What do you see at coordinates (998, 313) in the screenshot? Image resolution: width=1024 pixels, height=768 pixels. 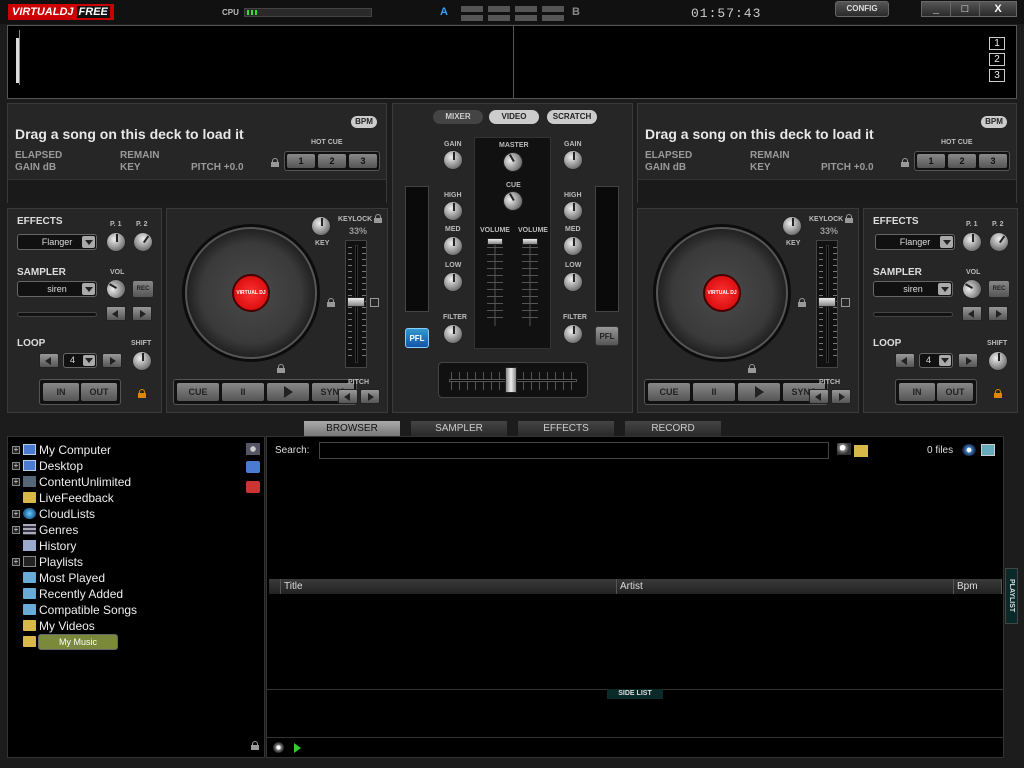 I see `sampler-play-button` at bounding box center [998, 313].